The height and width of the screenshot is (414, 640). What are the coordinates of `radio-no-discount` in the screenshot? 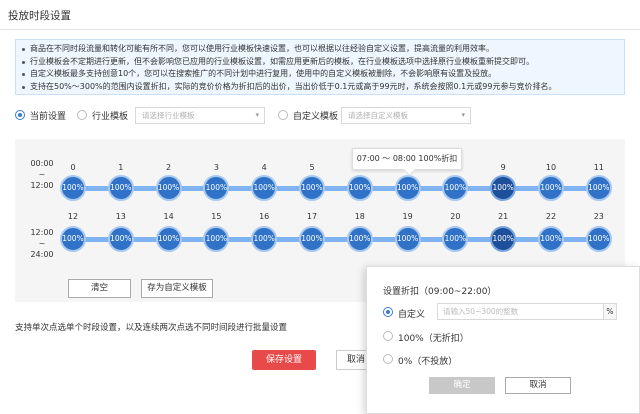 It's located at (388, 336).